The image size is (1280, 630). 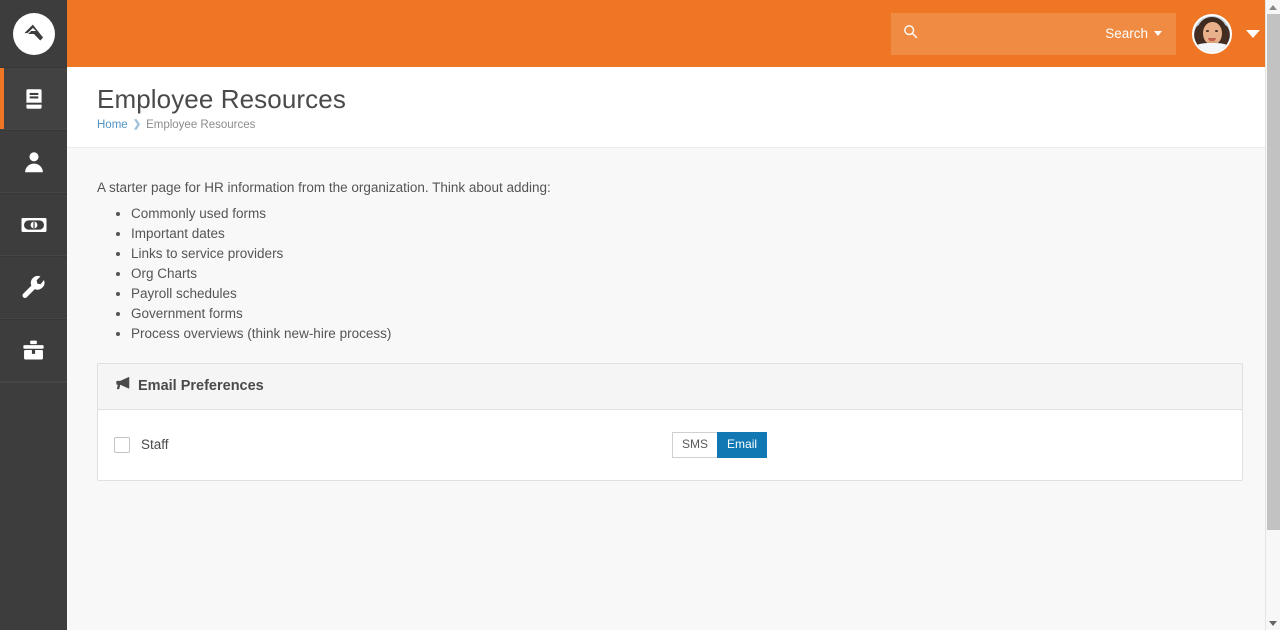 I want to click on staff-checkbox-label: Staff, so click(x=155, y=445).